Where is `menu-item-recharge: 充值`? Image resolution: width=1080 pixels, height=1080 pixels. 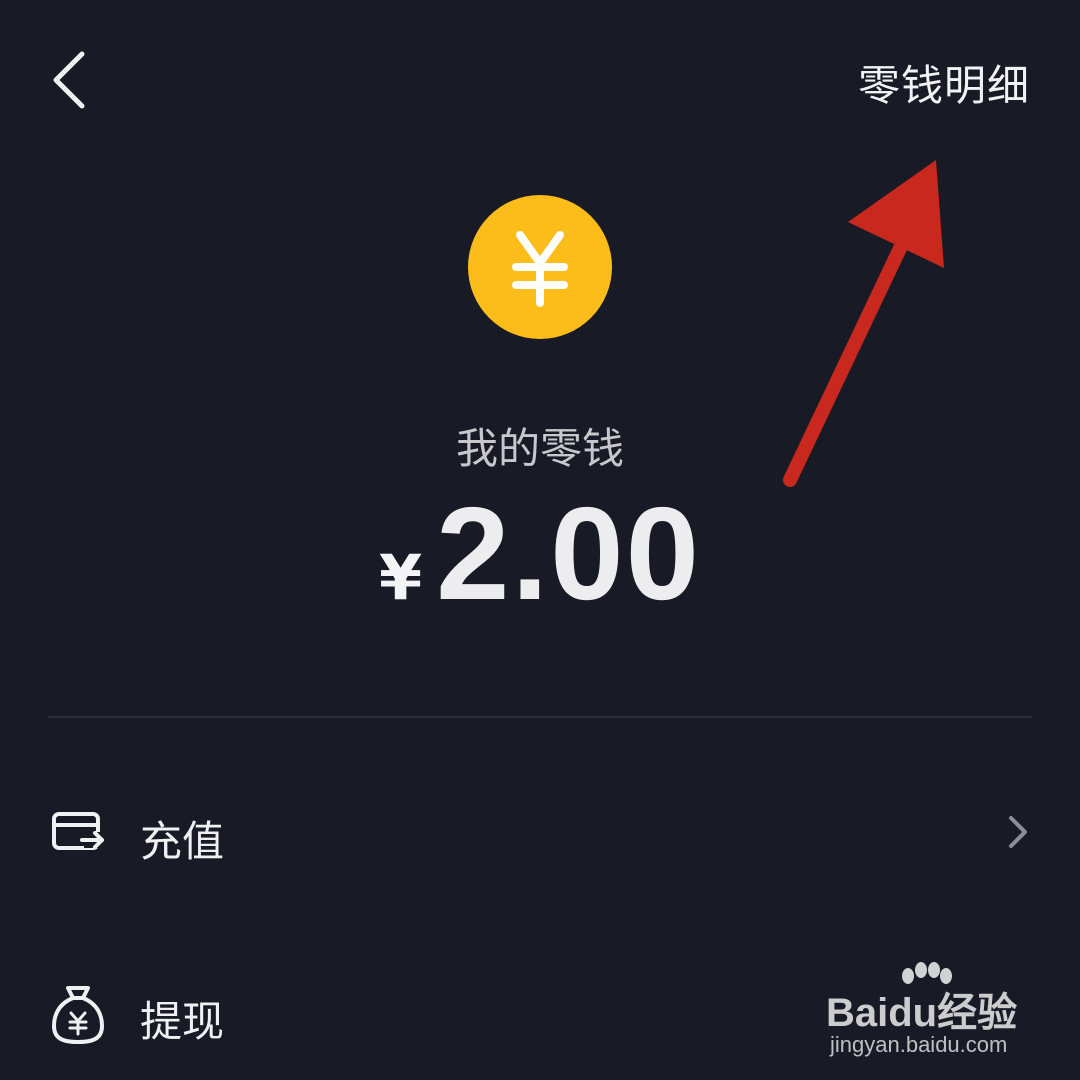 menu-item-recharge: 充值 is located at coordinates (540, 832).